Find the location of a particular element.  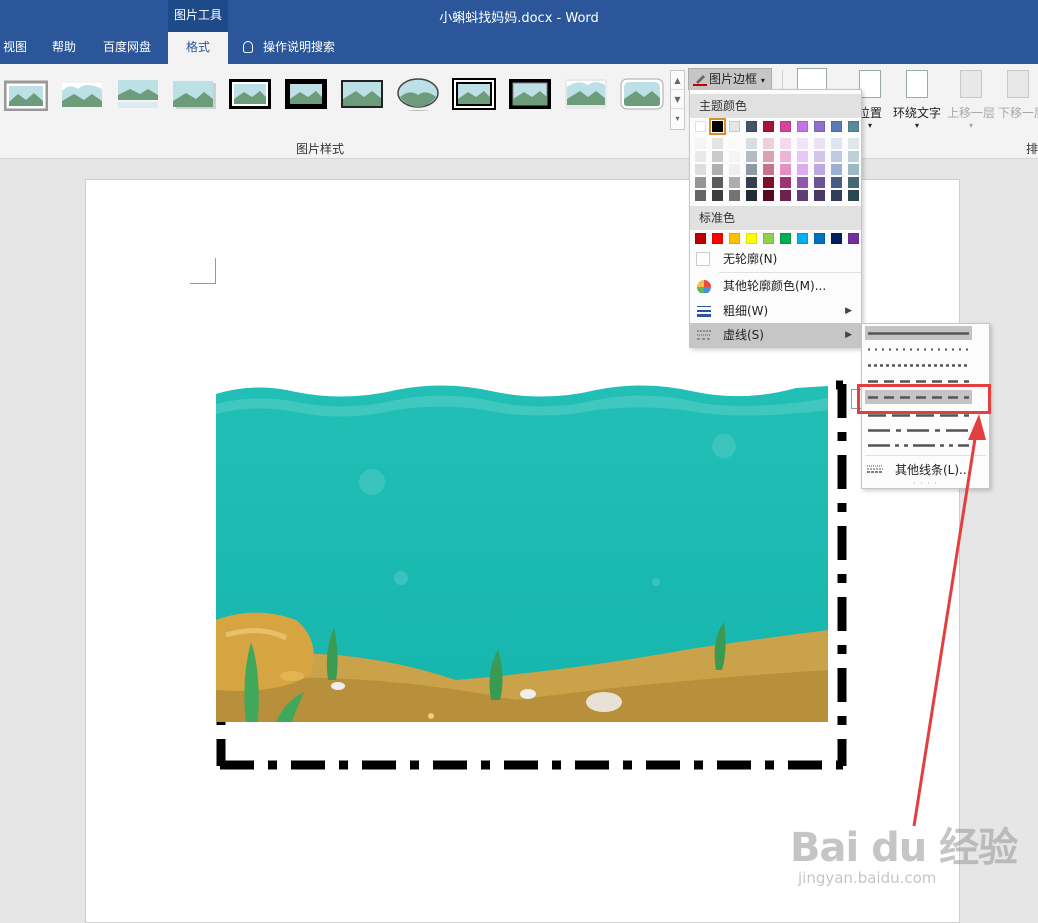

style-thumb-oval is located at coordinates (418, 94).